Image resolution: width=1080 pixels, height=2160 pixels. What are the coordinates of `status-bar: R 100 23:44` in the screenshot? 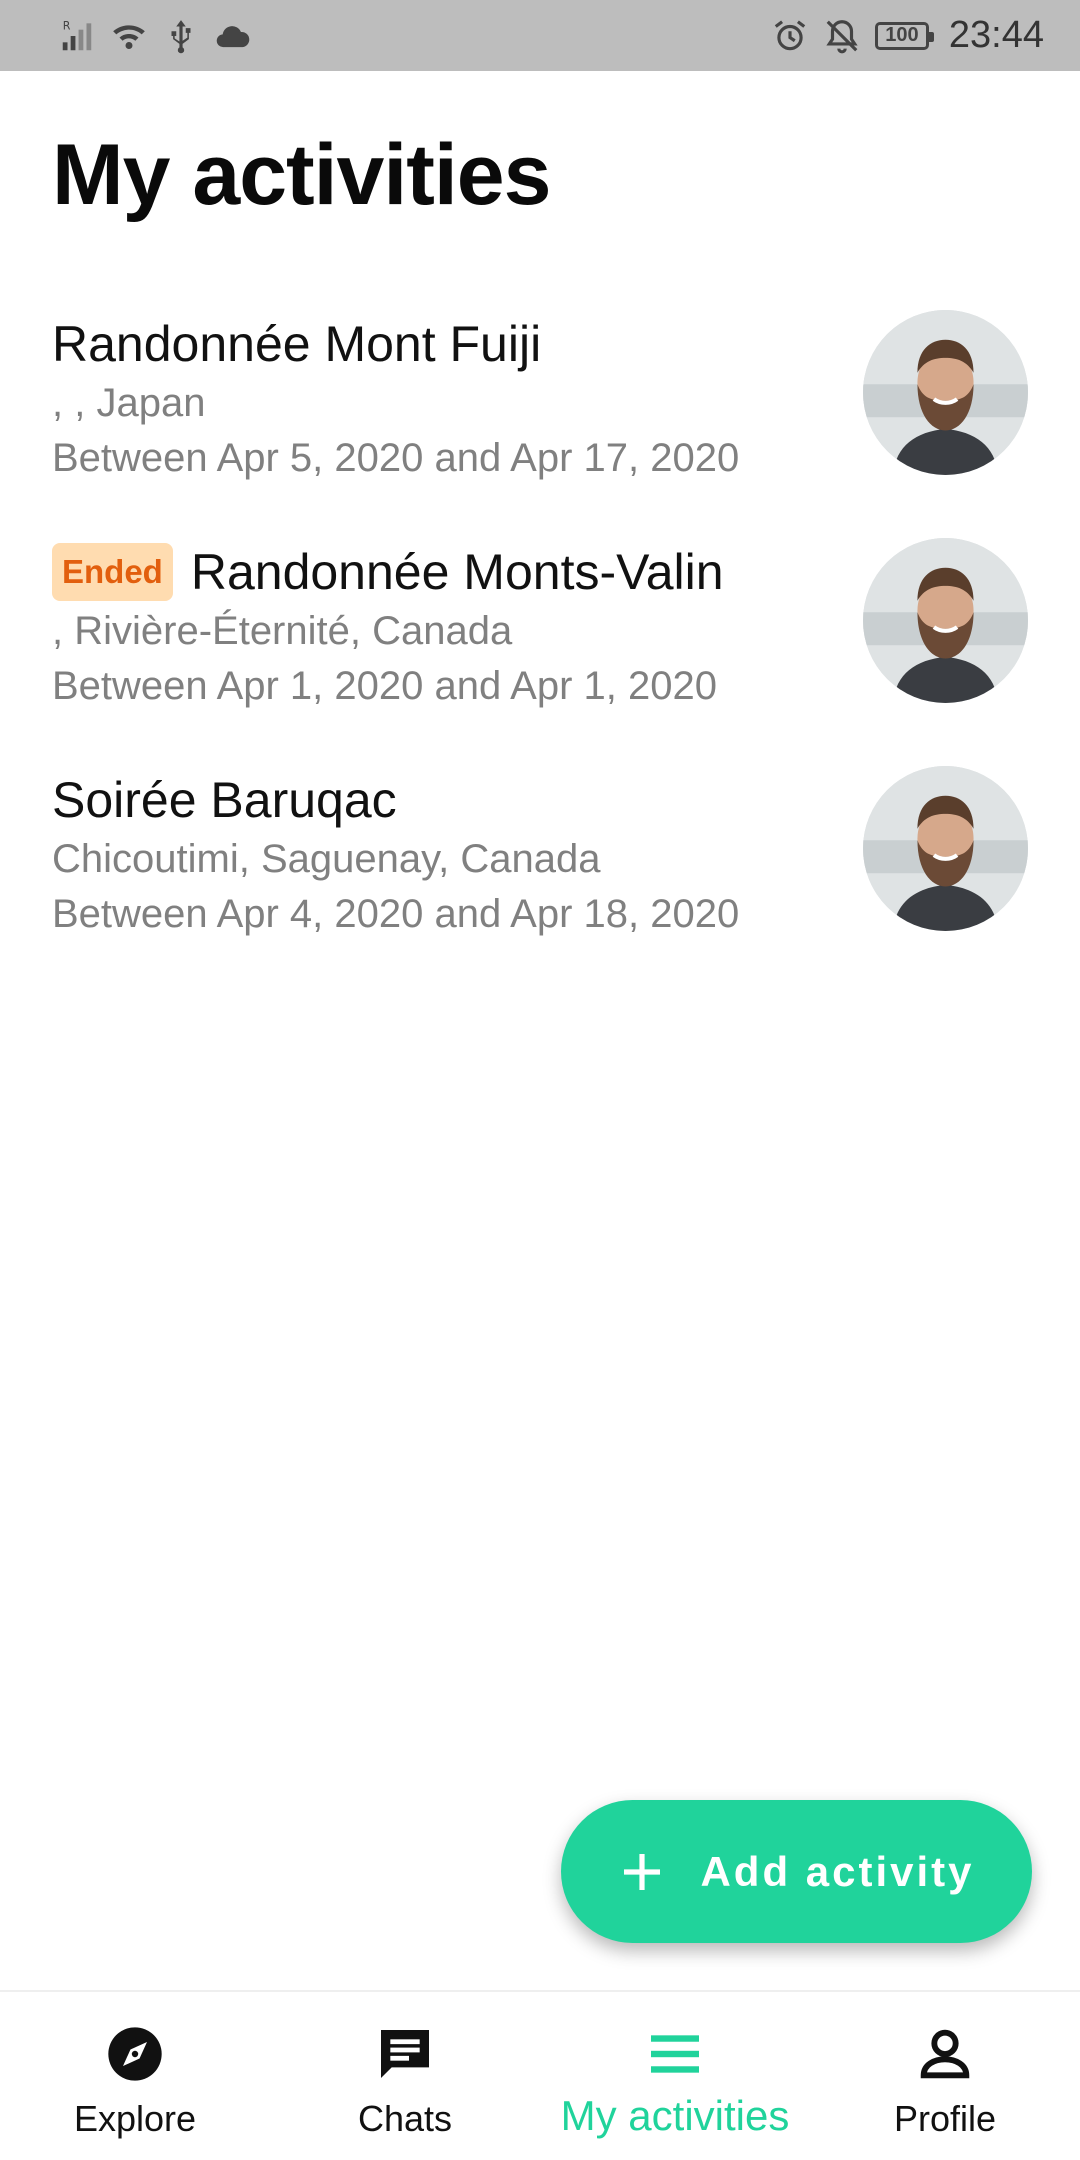 It's located at (540, 35).